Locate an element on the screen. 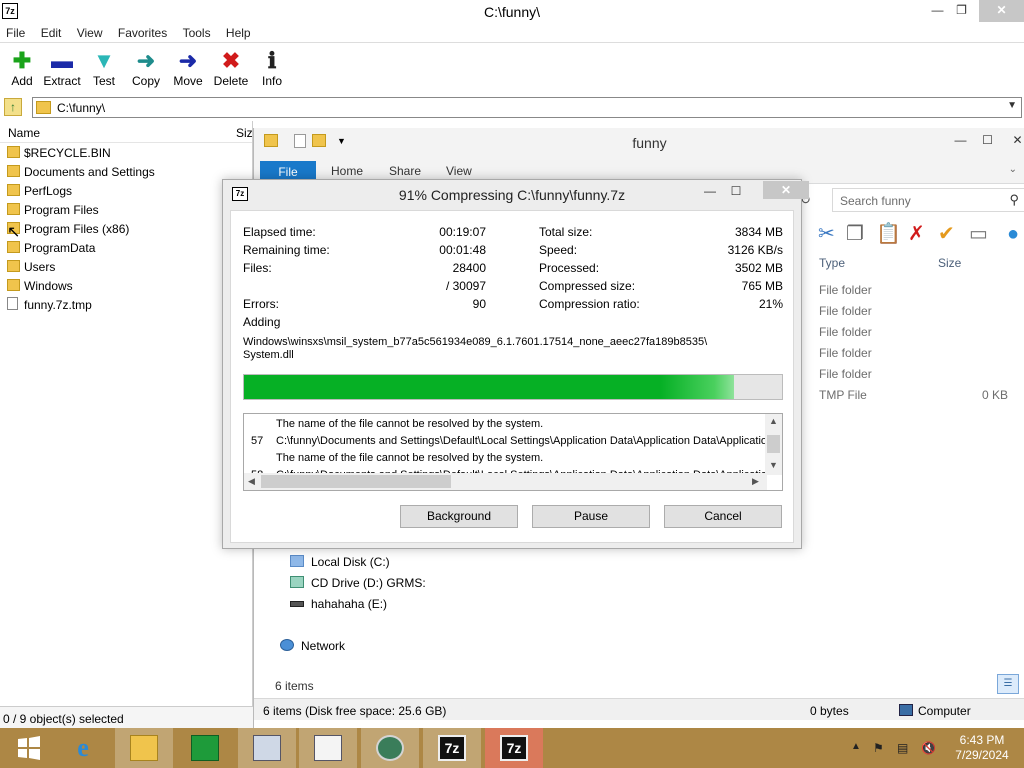 The image size is (1024, 768). file-row: Windows is located at coordinates (126, 285).